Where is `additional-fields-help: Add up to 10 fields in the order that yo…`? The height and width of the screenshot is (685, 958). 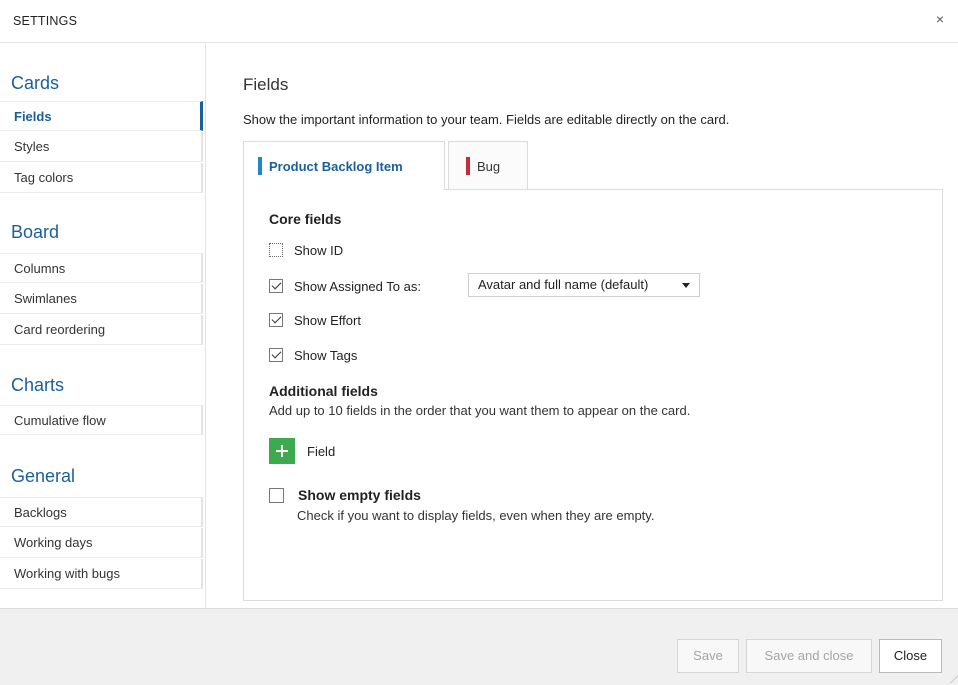
additional-fields-help: Add up to 10 fields in the order that yo… is located at coordinates (480, 410).